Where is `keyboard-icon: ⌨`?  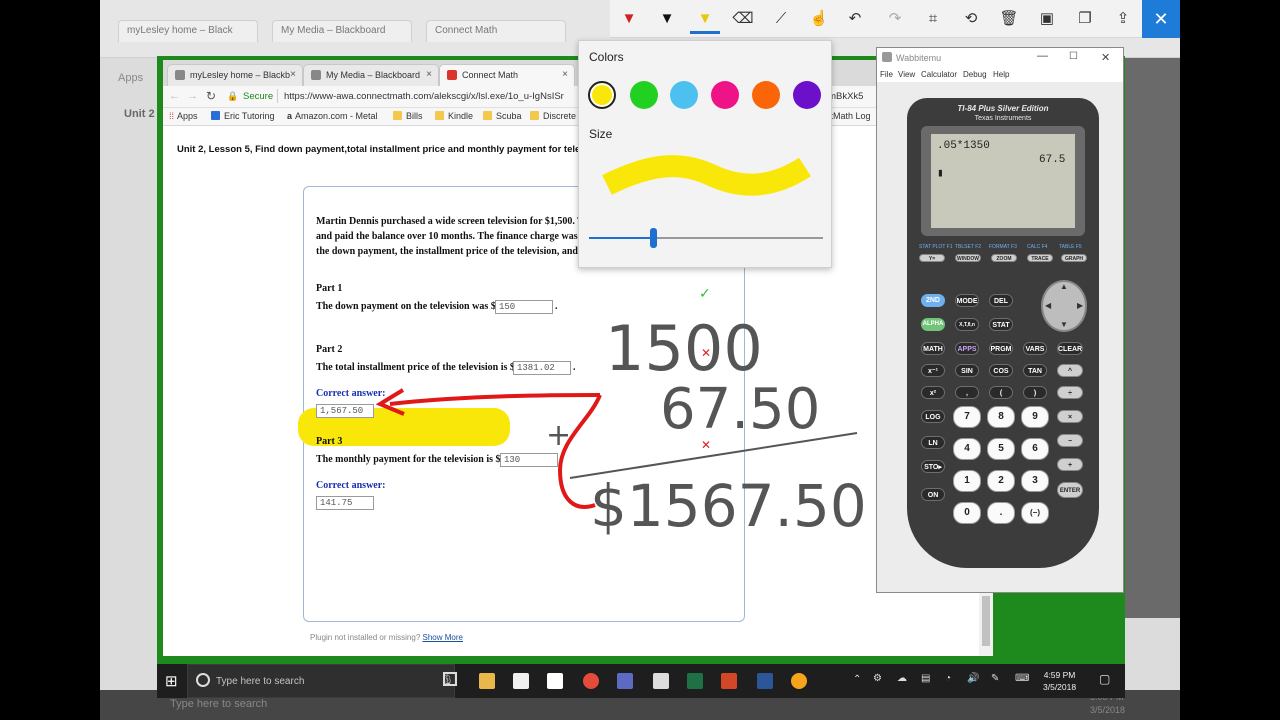
keyboard-icon: ⌨ is located at coordinates (1022, 678).